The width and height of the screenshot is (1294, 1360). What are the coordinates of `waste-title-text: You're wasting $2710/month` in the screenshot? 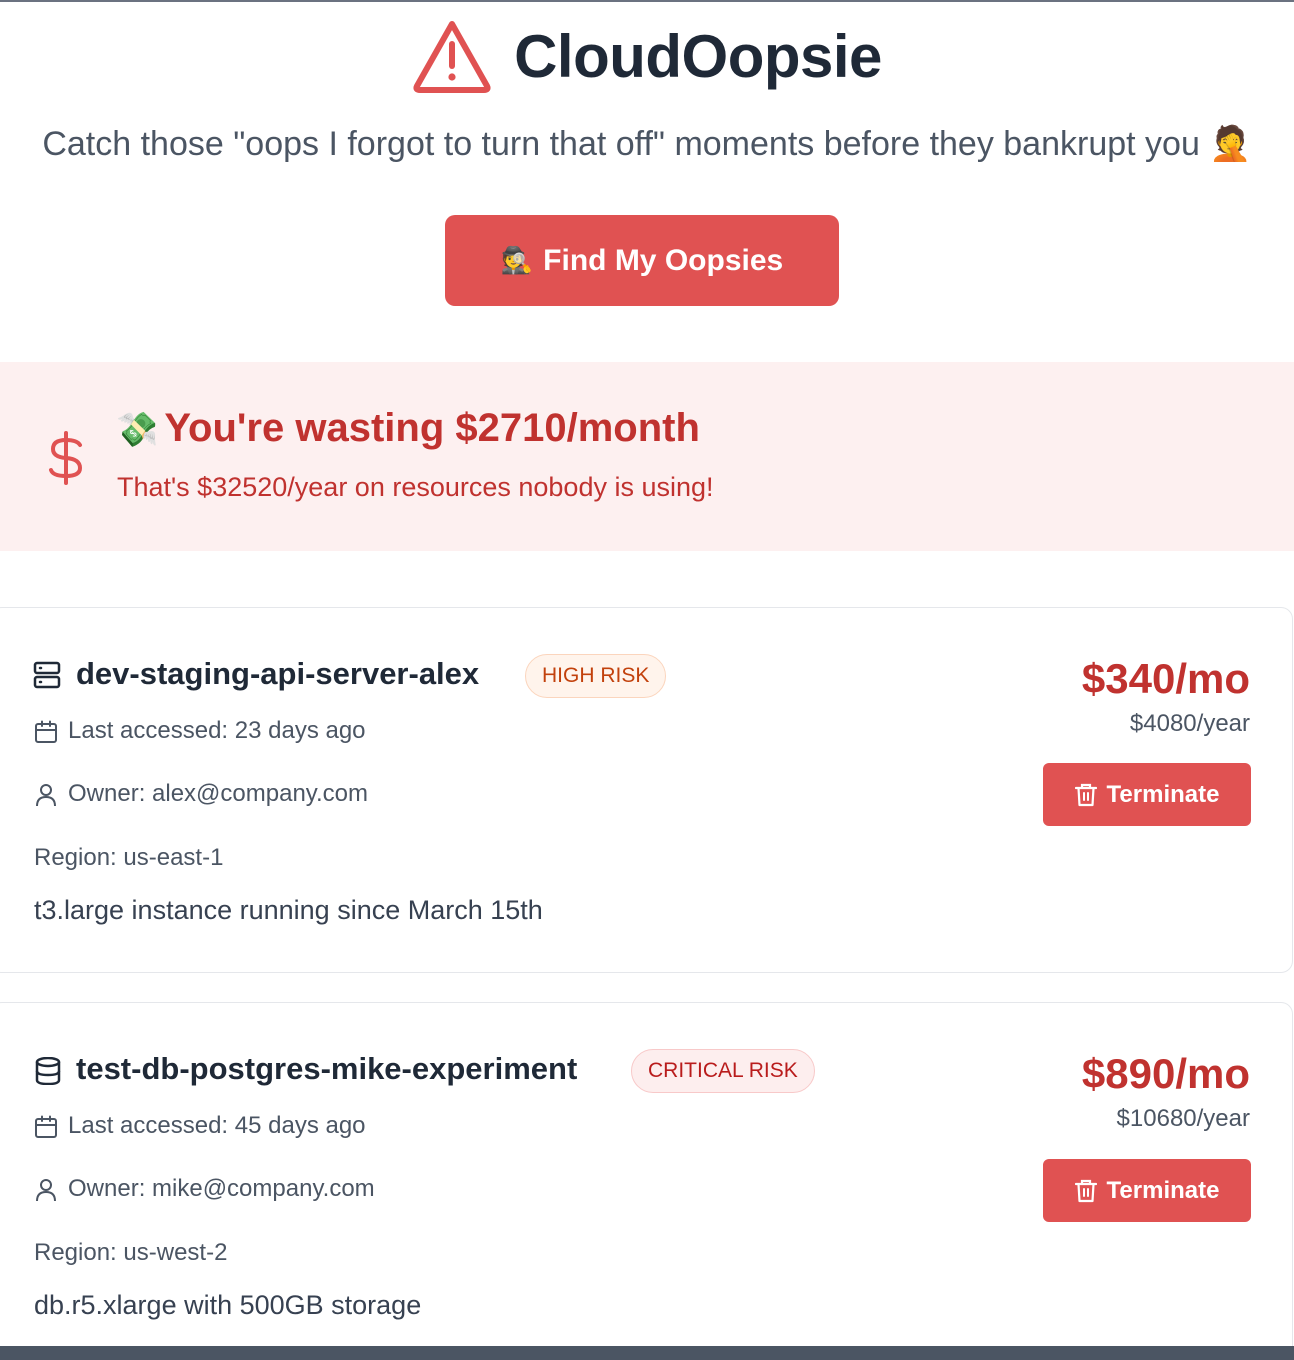 It's located at (432, 428).